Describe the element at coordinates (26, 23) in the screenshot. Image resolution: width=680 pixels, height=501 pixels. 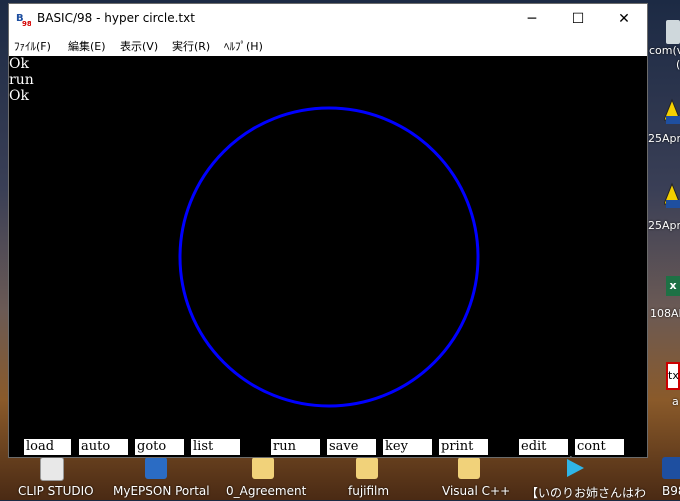
I see `svg-text: 98` at that location.